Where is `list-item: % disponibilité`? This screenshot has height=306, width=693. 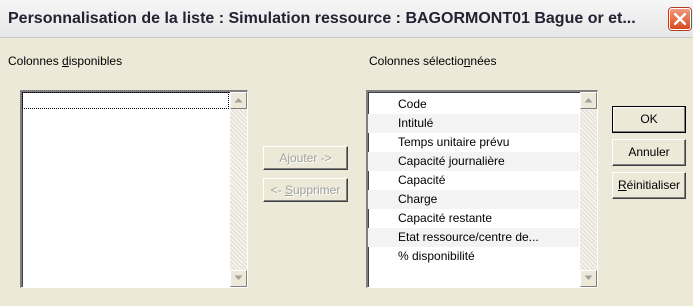 list-item: % disponibilité is located at coordinates (473, 256).